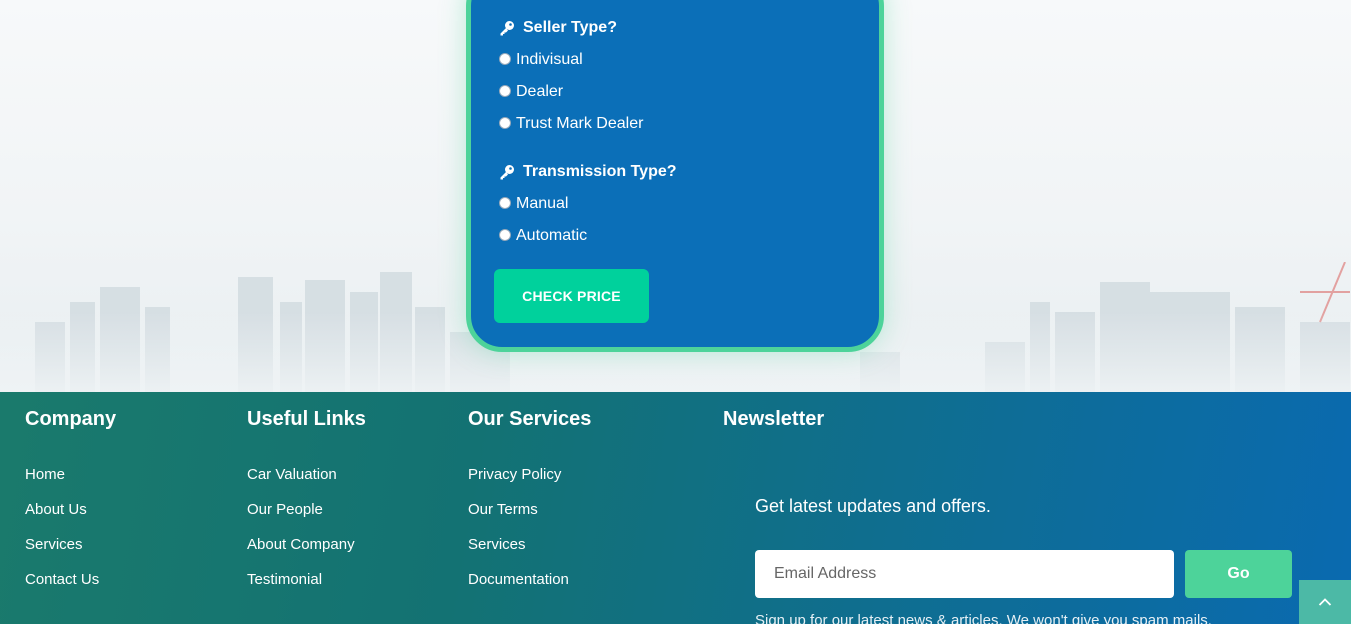 Image resolution: width=1351 pixels, height=624 pixels. I want to click on email-input, so click(964, 574).